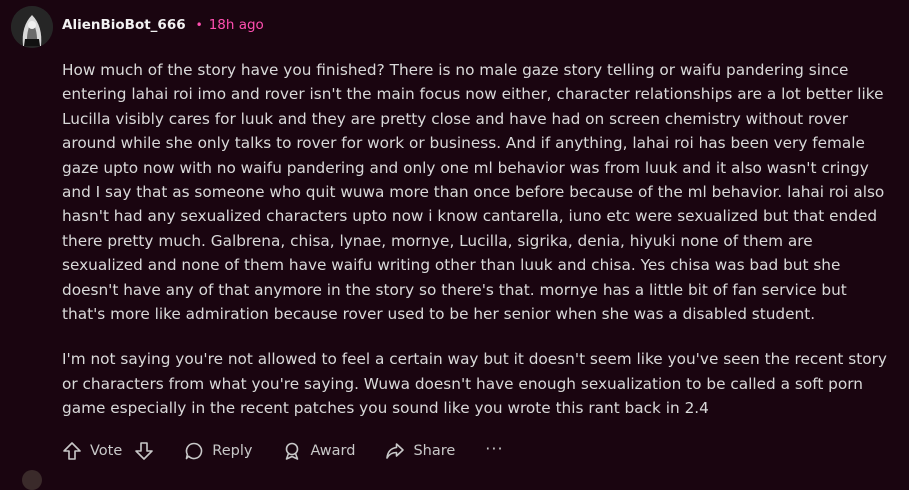 This screenshot has height=490, width=909. What do you see at coordinates (32, 480) in the screenshot?
I see `next-comment-avatar` at bounding box center [32, 480].